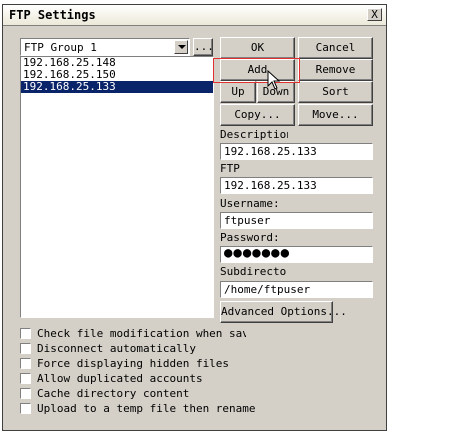  Describe the element at coordinates (254, 134) in the screenshot. I see `description-label: Description` at that location.